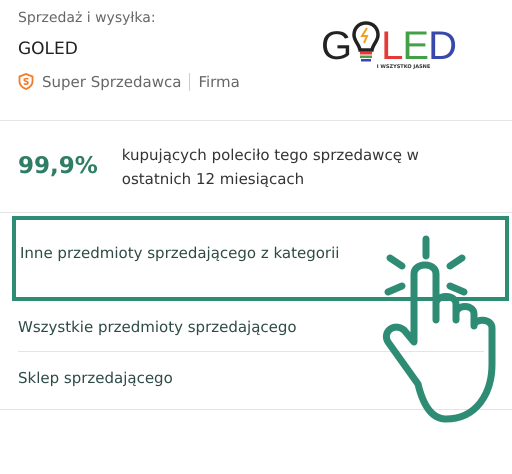 The height and width of the screenshot is (474, 512). I want to click on seller-link: Wszystkie przedmioty sprzedającego, so click(251, 326).